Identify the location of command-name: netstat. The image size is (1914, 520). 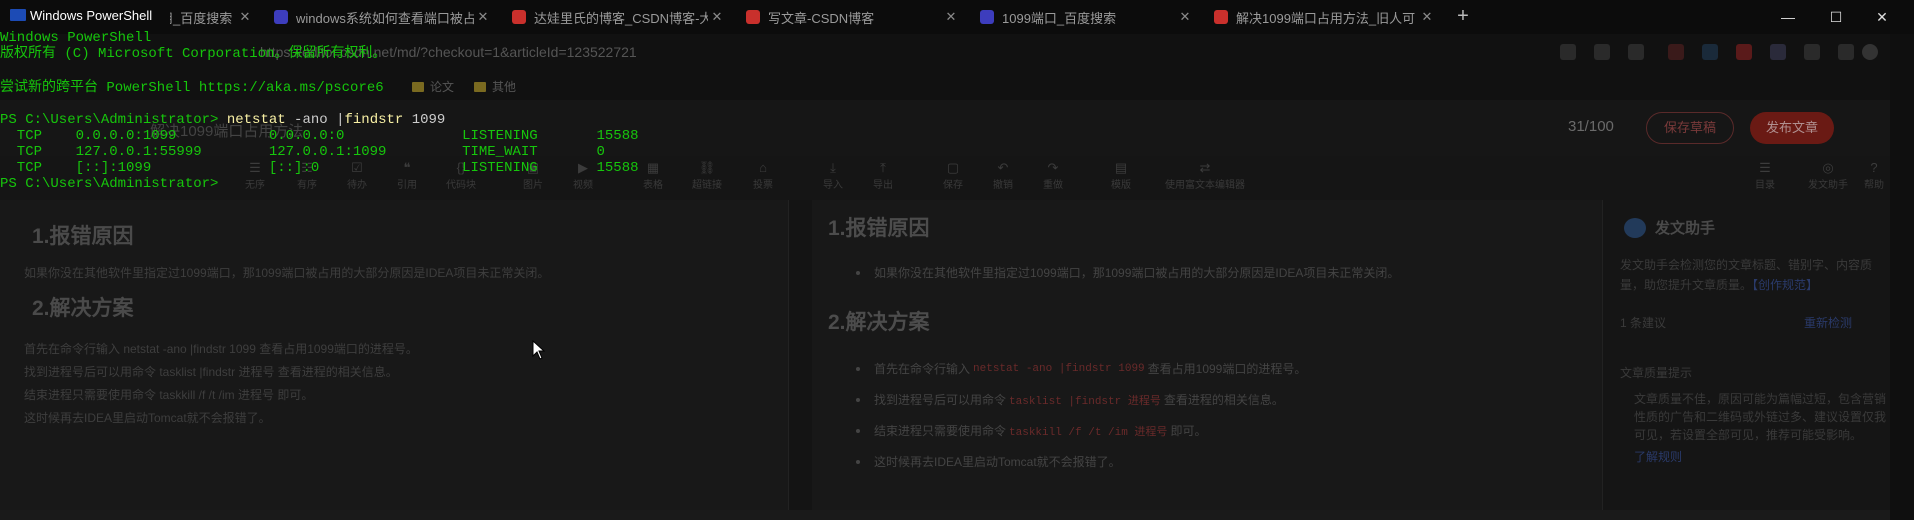
(256, 120).